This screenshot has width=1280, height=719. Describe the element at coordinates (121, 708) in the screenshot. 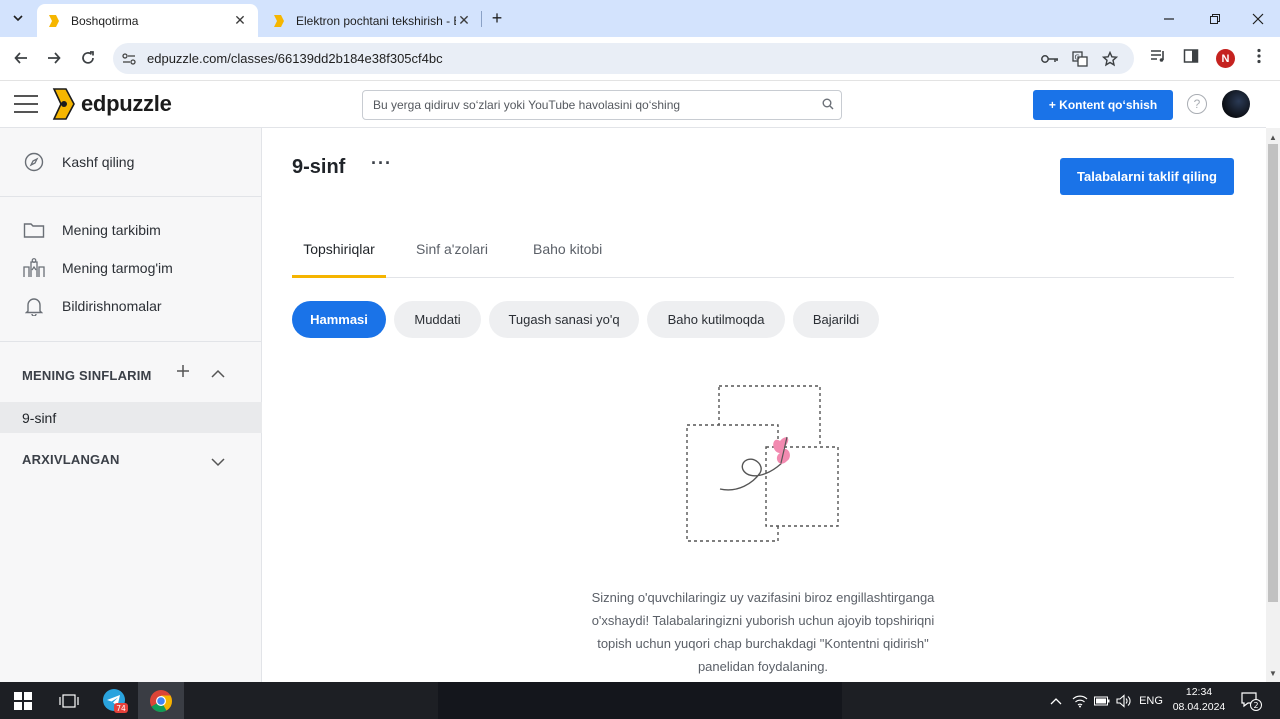

I see `telegram-badge-count: 74` at that location.